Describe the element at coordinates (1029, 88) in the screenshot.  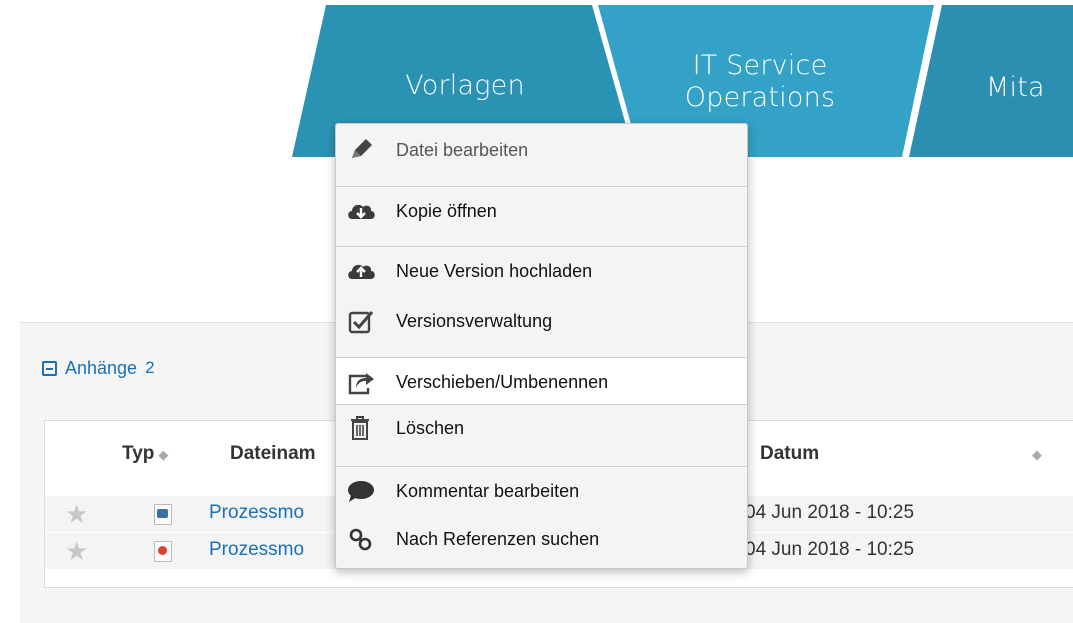
I see `tab-mita: Mita` at that location.